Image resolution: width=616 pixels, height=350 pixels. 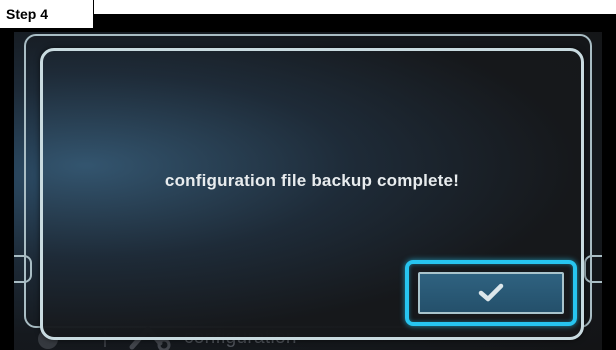 What do you see at coordinates (593, 269) in the screenshot?
I see `background-right-tab` at bounding box center [593, 269].